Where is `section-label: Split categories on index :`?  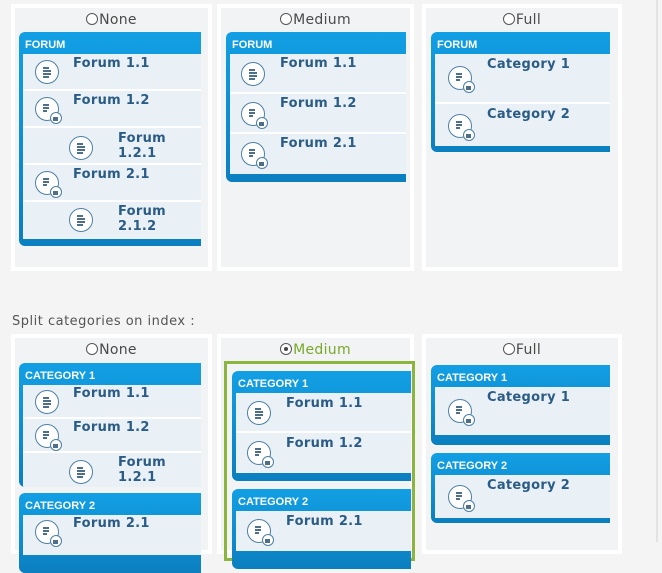 section-label: Split categories on index : is located at coordinates (104, 321).